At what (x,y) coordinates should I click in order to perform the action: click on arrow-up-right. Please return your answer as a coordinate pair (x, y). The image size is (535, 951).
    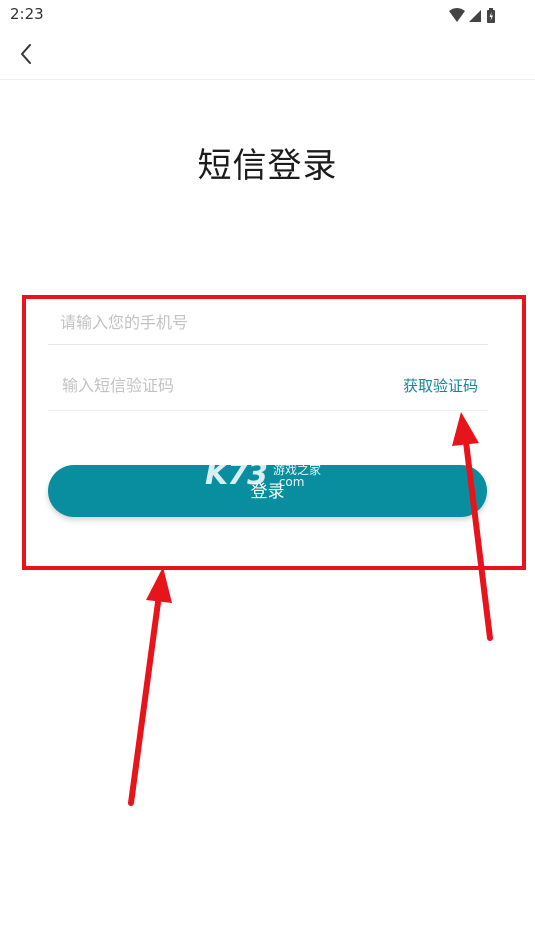
    Looking at the image, I should click on (472, 526).